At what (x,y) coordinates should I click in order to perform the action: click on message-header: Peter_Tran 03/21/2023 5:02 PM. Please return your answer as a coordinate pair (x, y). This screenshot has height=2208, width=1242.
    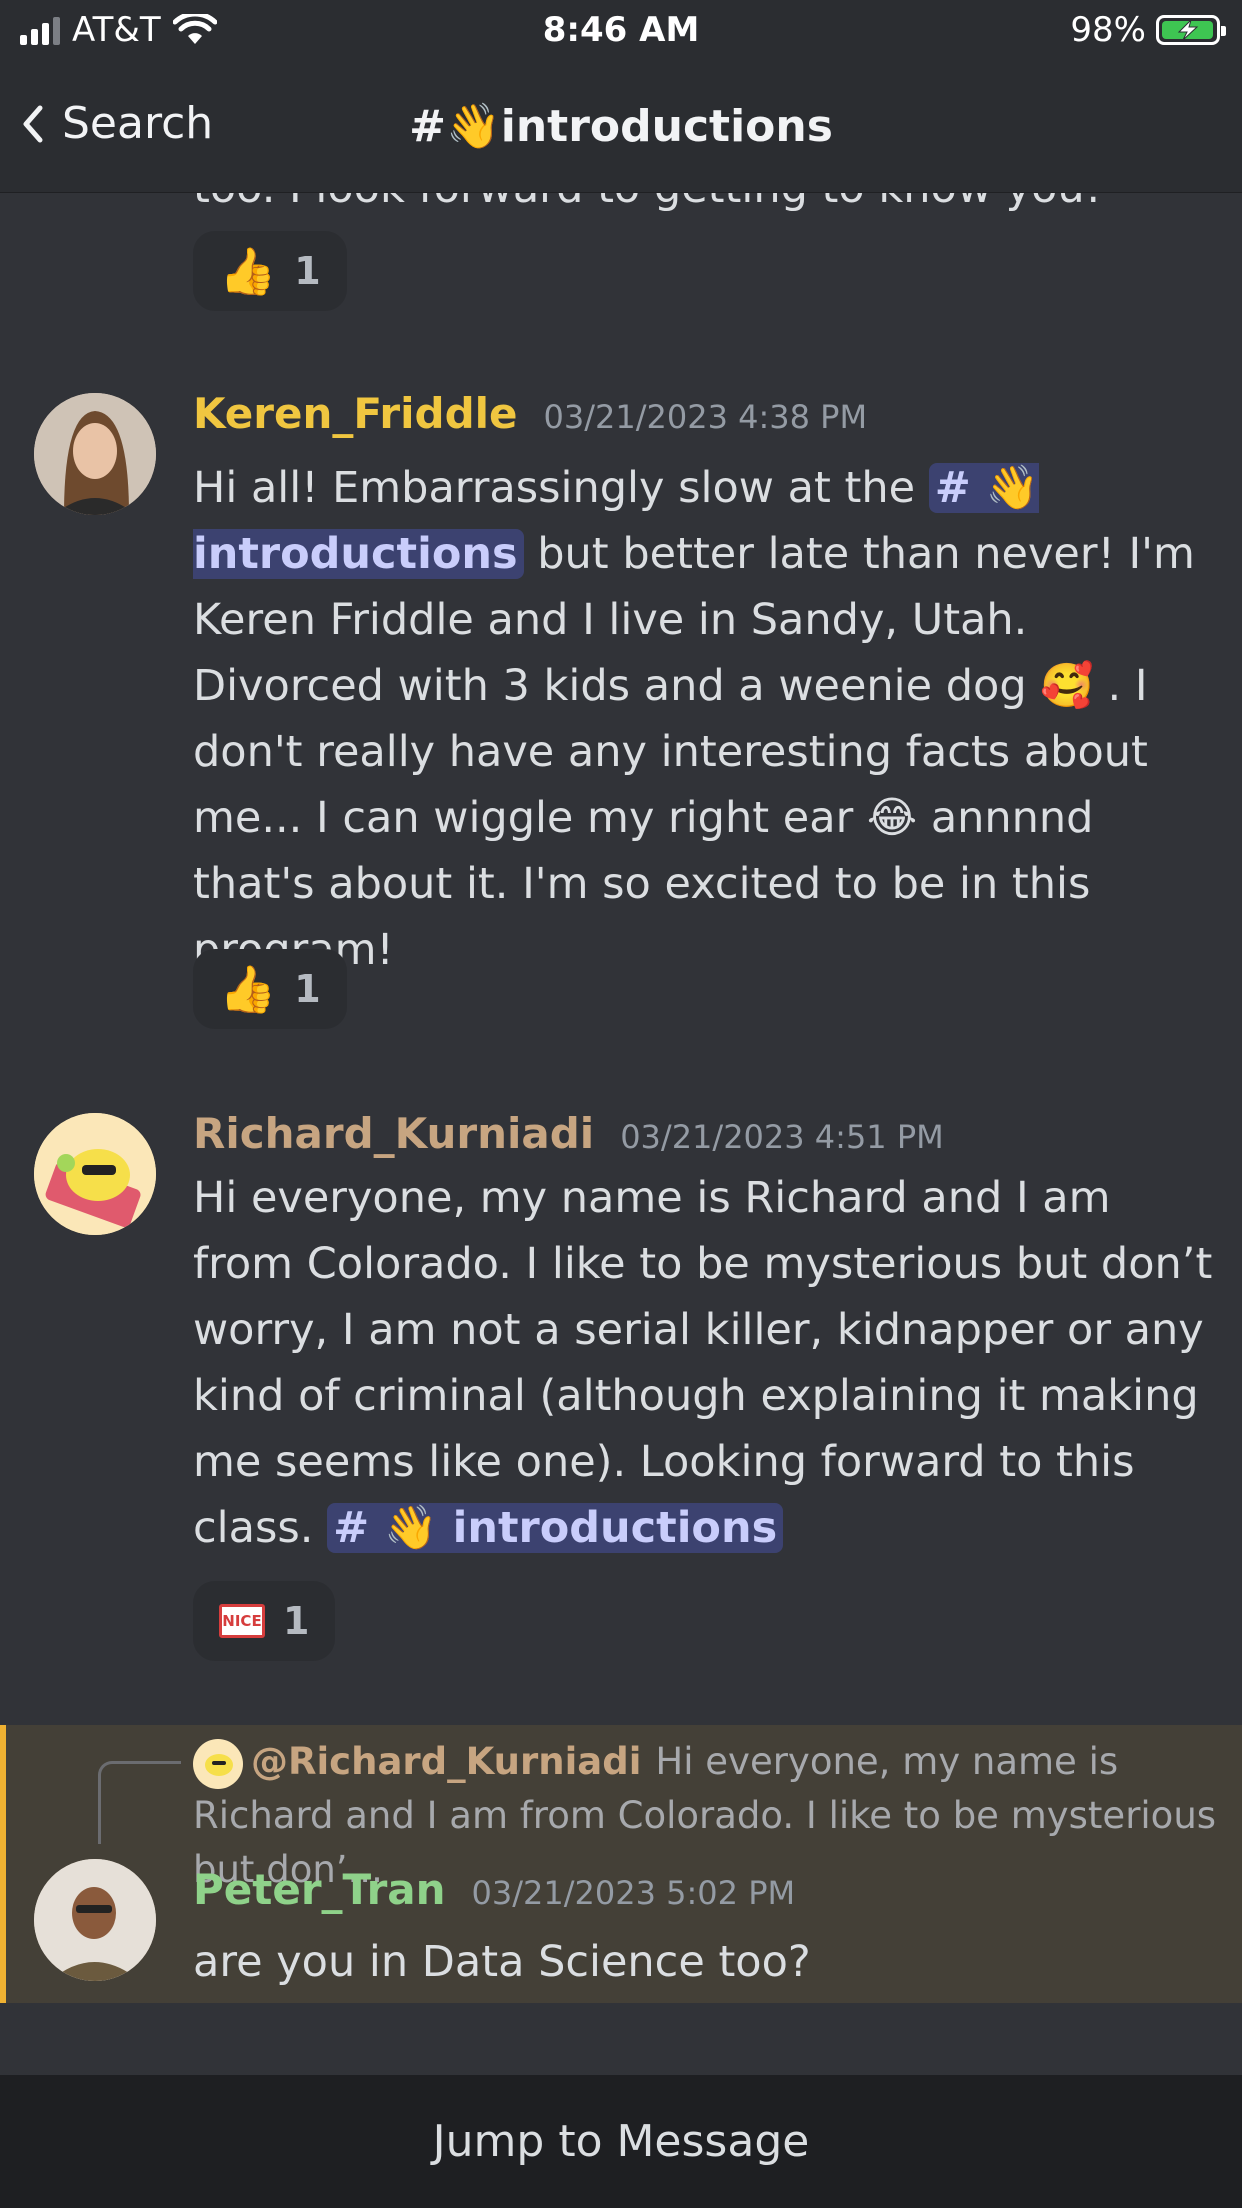
    Looking at the image, I should click on (494, 1889).